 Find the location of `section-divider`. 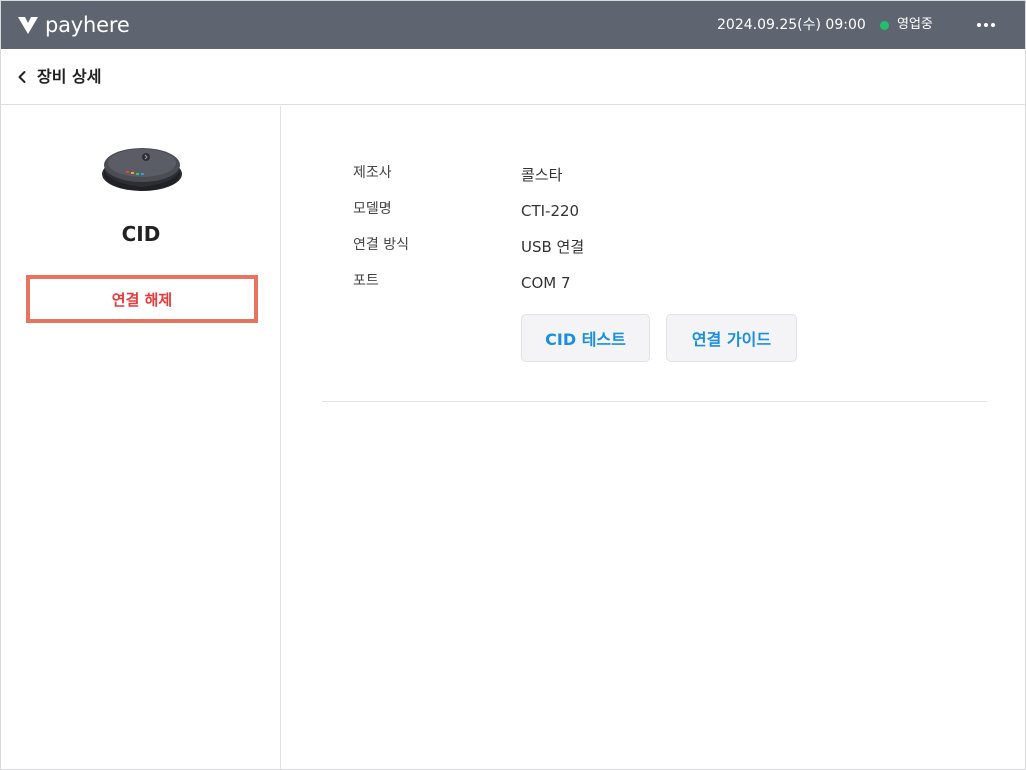

section-divider is located at coordinates (654, 401).